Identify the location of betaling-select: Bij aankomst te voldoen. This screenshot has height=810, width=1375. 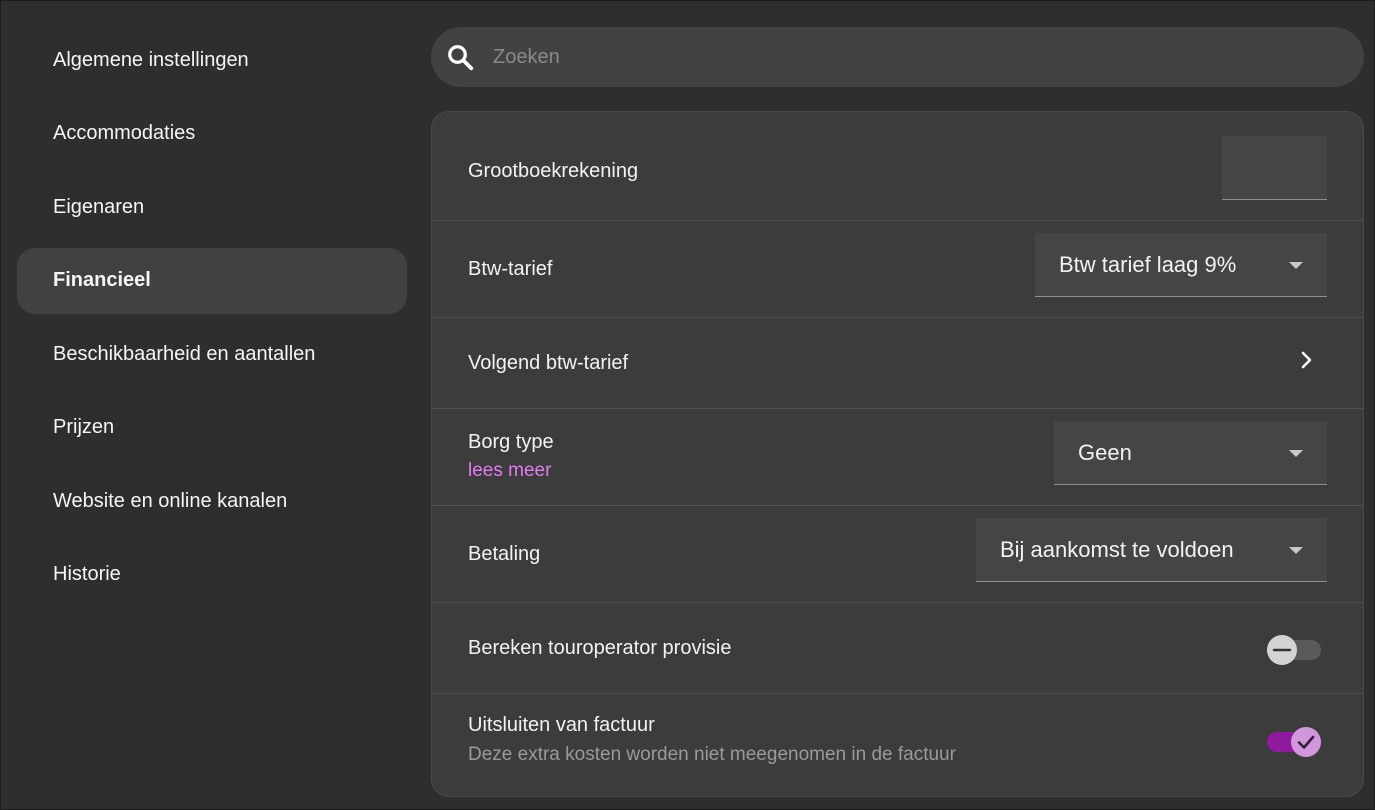
(1151, 550).